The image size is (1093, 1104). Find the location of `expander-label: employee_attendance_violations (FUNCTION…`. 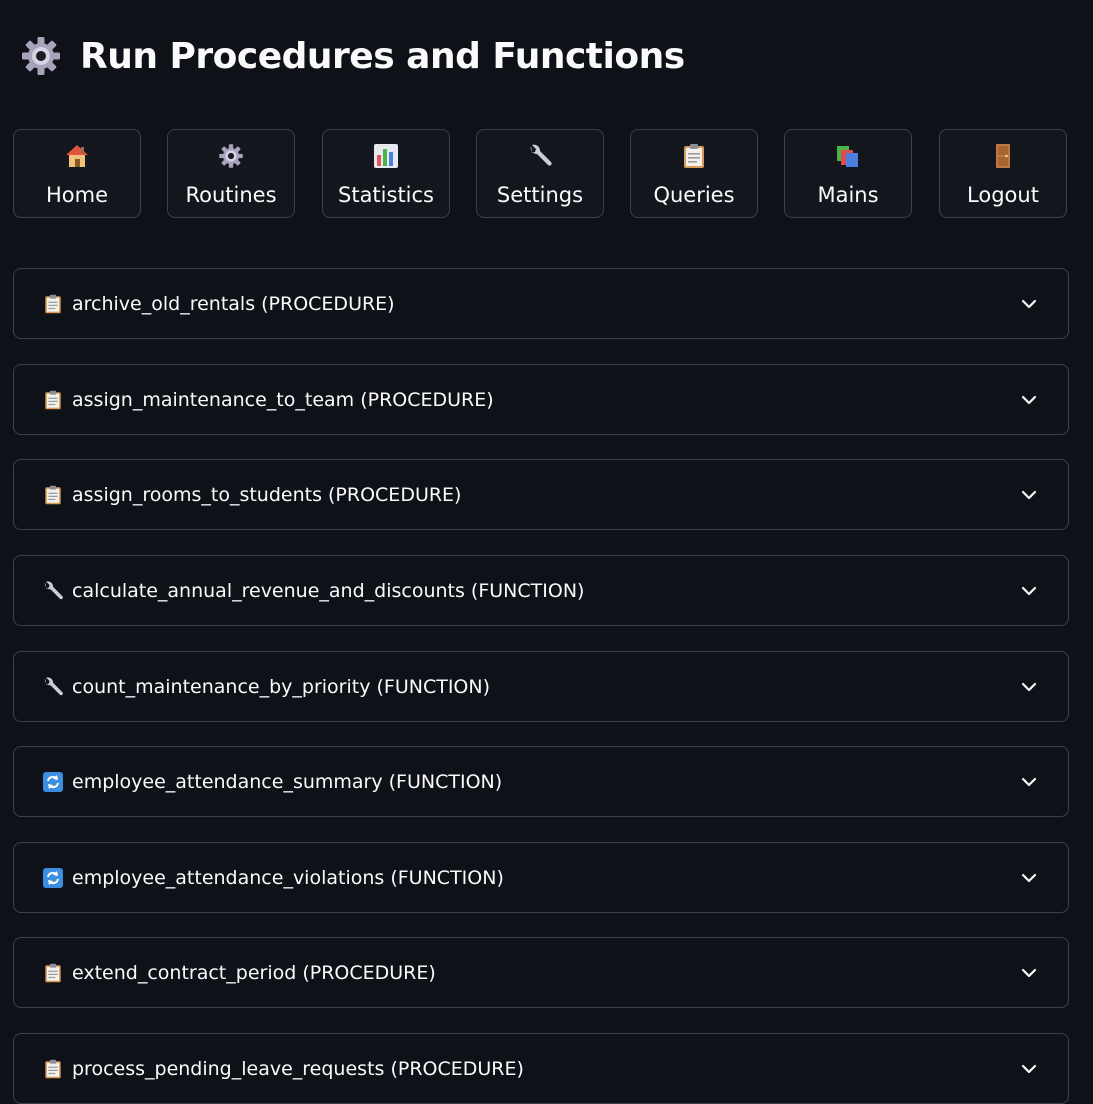

expander-label: employee_attendance_violations (FUNCTION… is located at coordinates (288, 877).